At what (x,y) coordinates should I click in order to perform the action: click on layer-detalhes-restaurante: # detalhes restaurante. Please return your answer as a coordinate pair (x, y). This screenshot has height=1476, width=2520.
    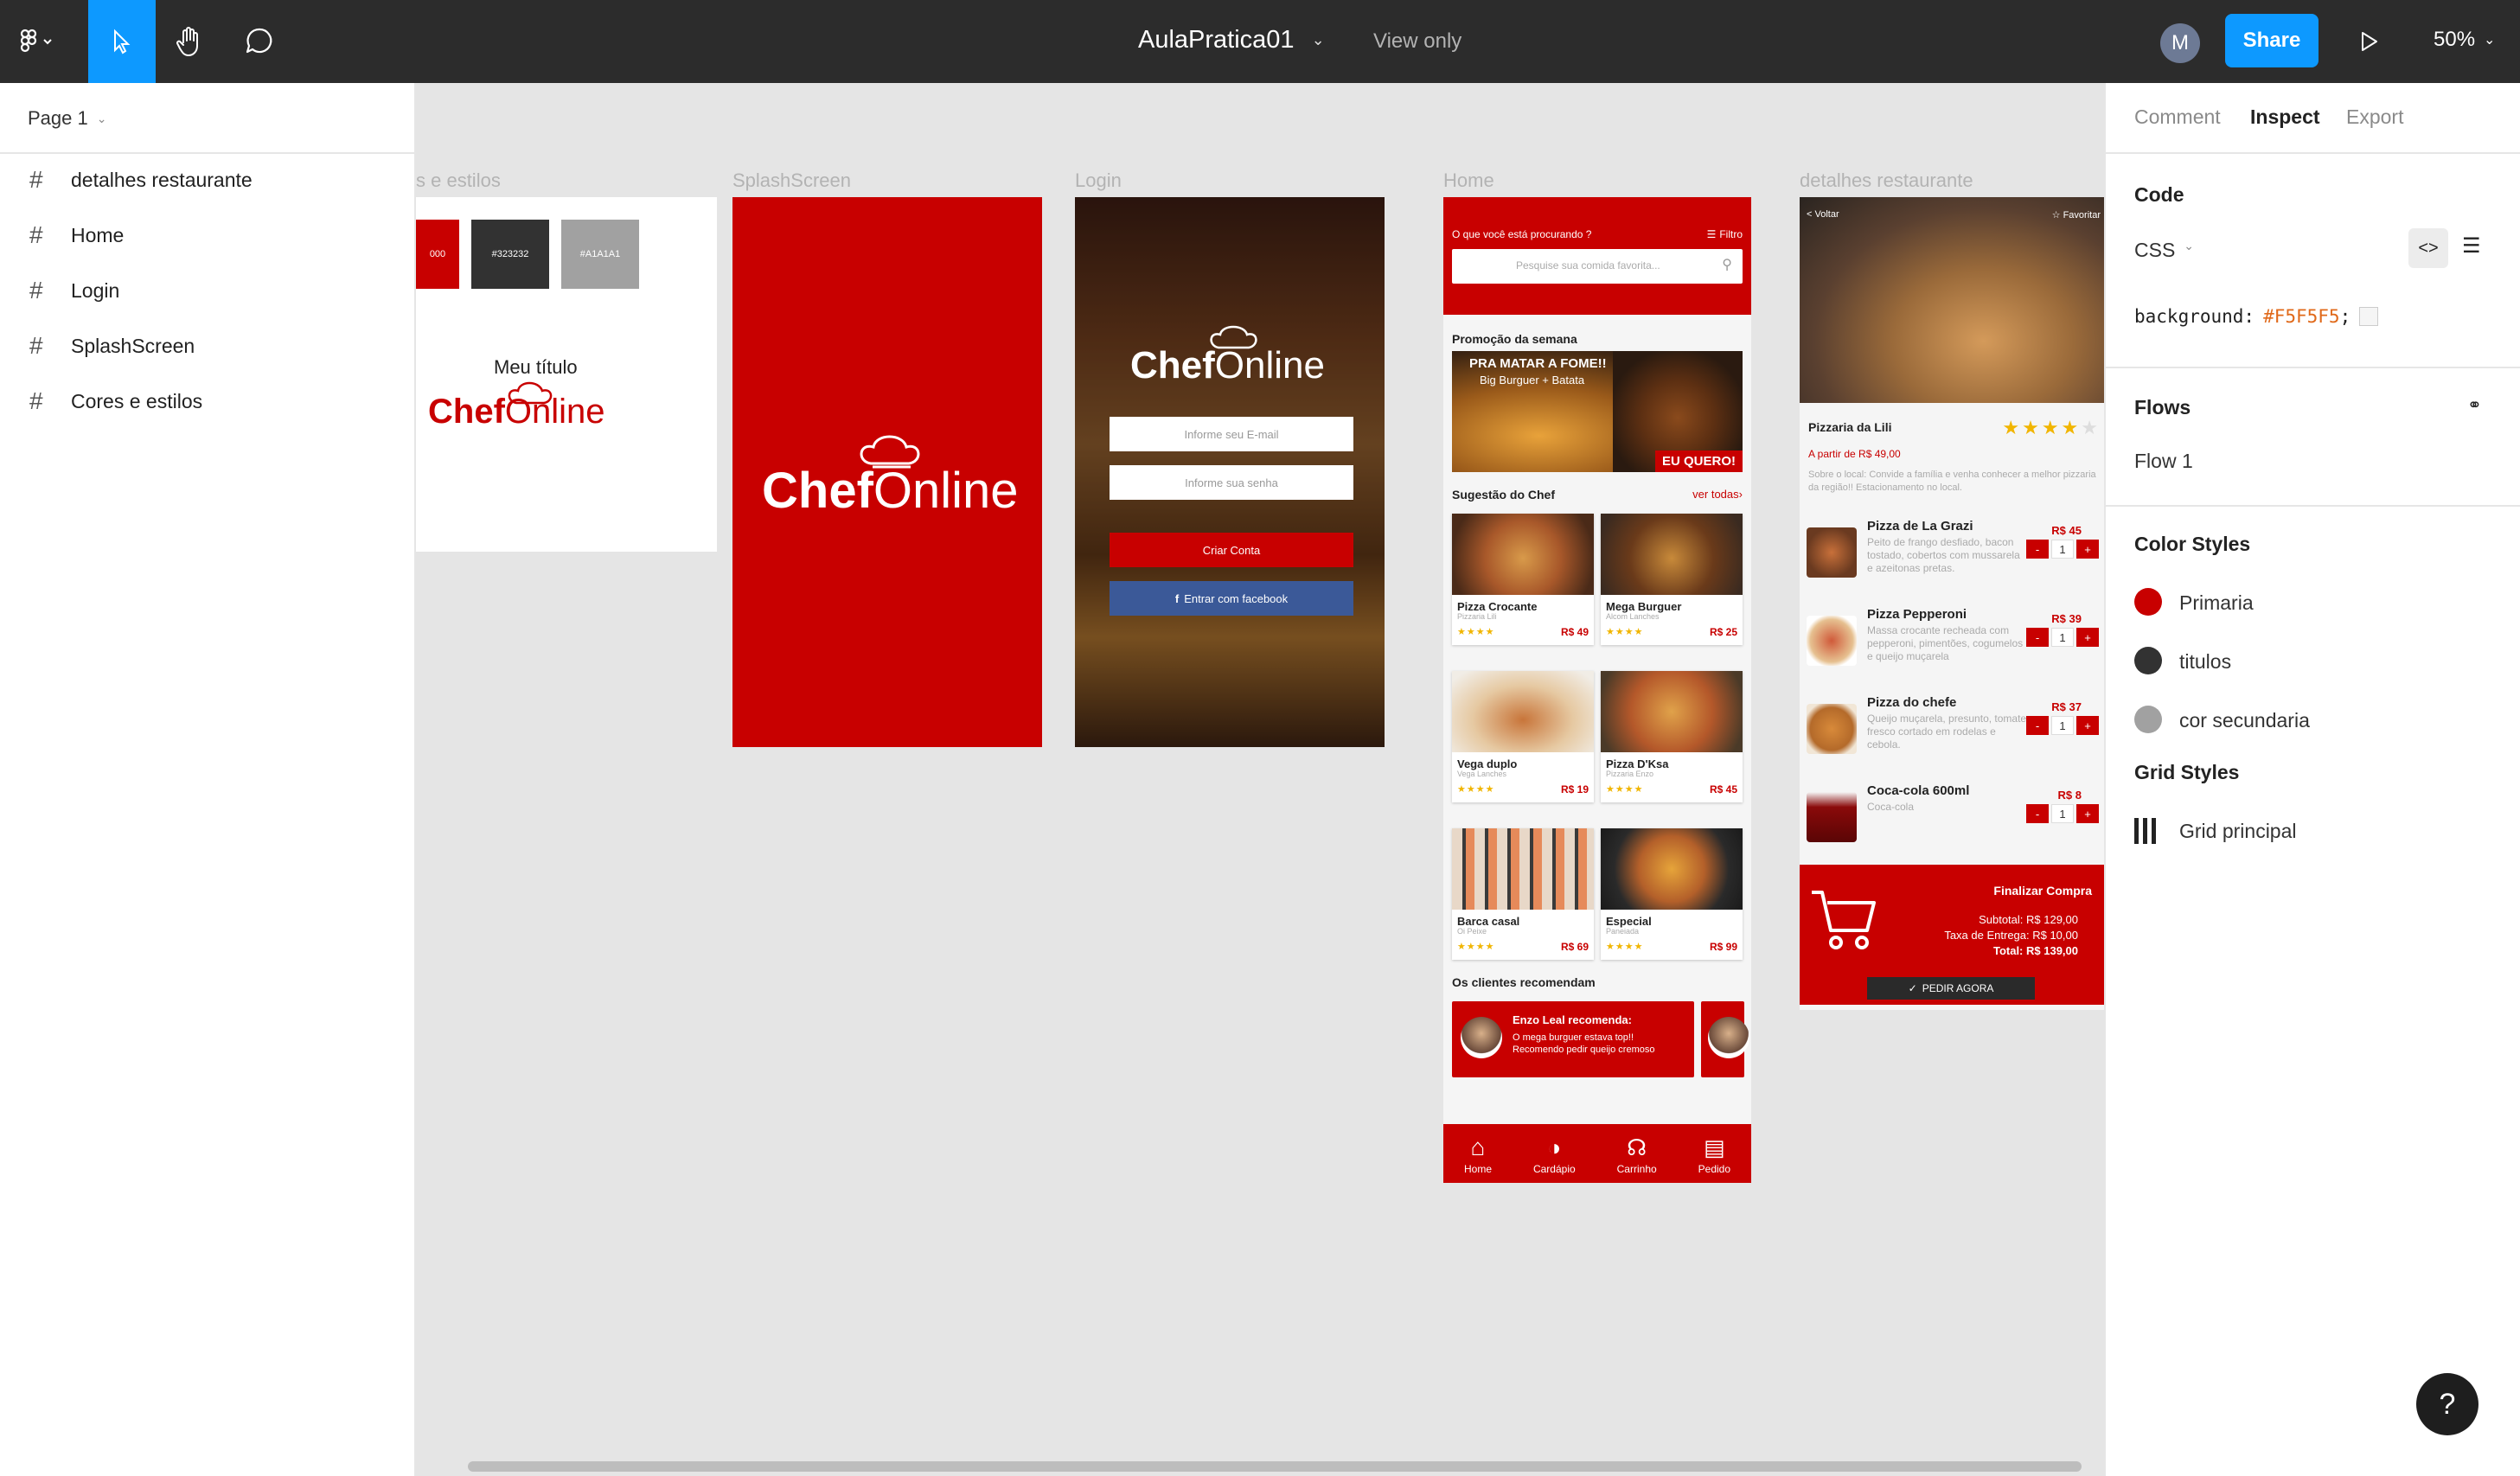
    Looking at the image, I should click on (141, 180).